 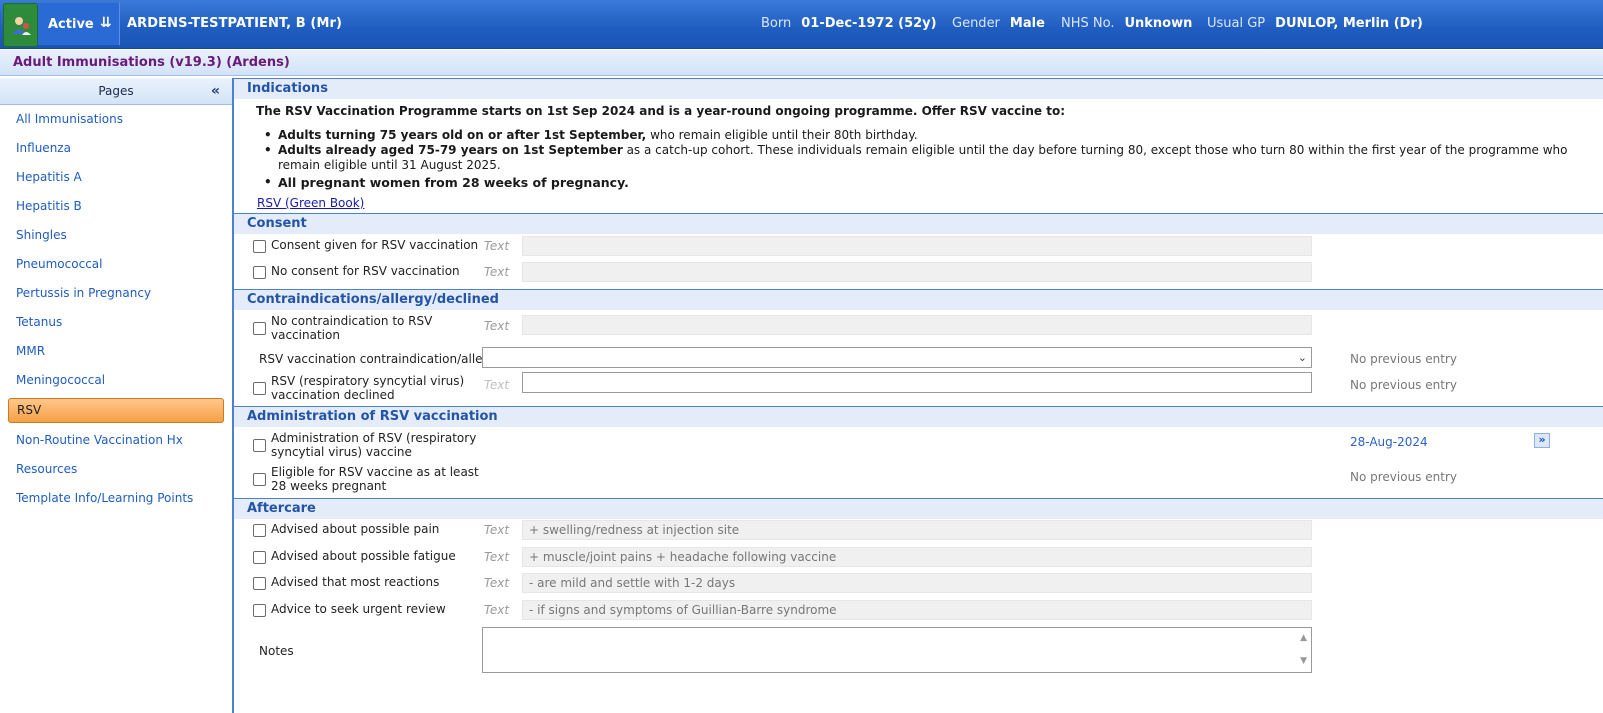 I want to click on no-contraindication-text-field, so click(x=917, y=325).